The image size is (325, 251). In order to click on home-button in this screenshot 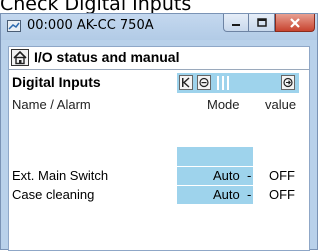, I will do `click(20, 57)`.